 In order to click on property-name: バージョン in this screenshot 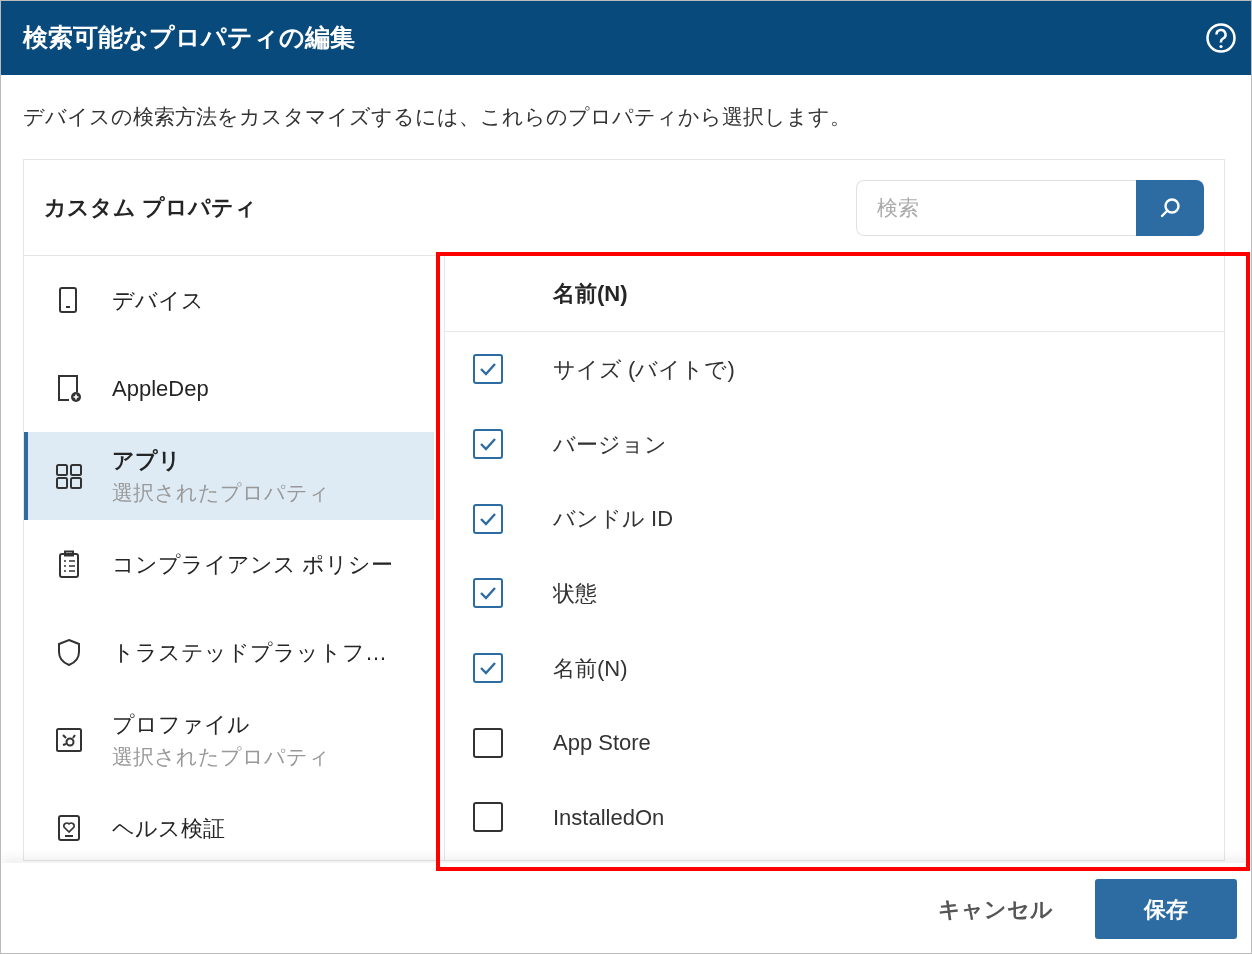, I will do `click(610, 444)`.